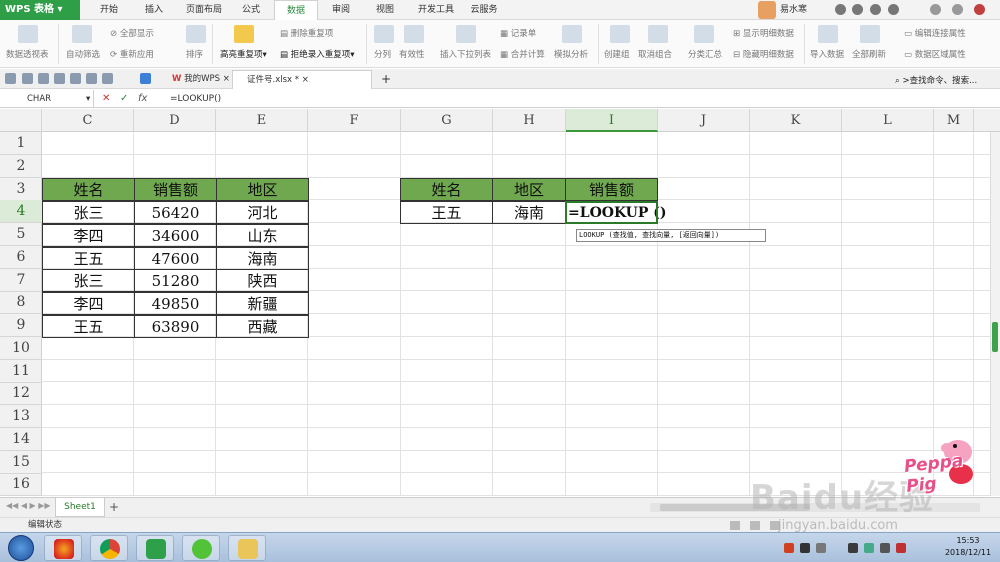  Describe the element at coordinates (995, 337) in the screenshot. I see `vertical-scroll-thumb` at that location.